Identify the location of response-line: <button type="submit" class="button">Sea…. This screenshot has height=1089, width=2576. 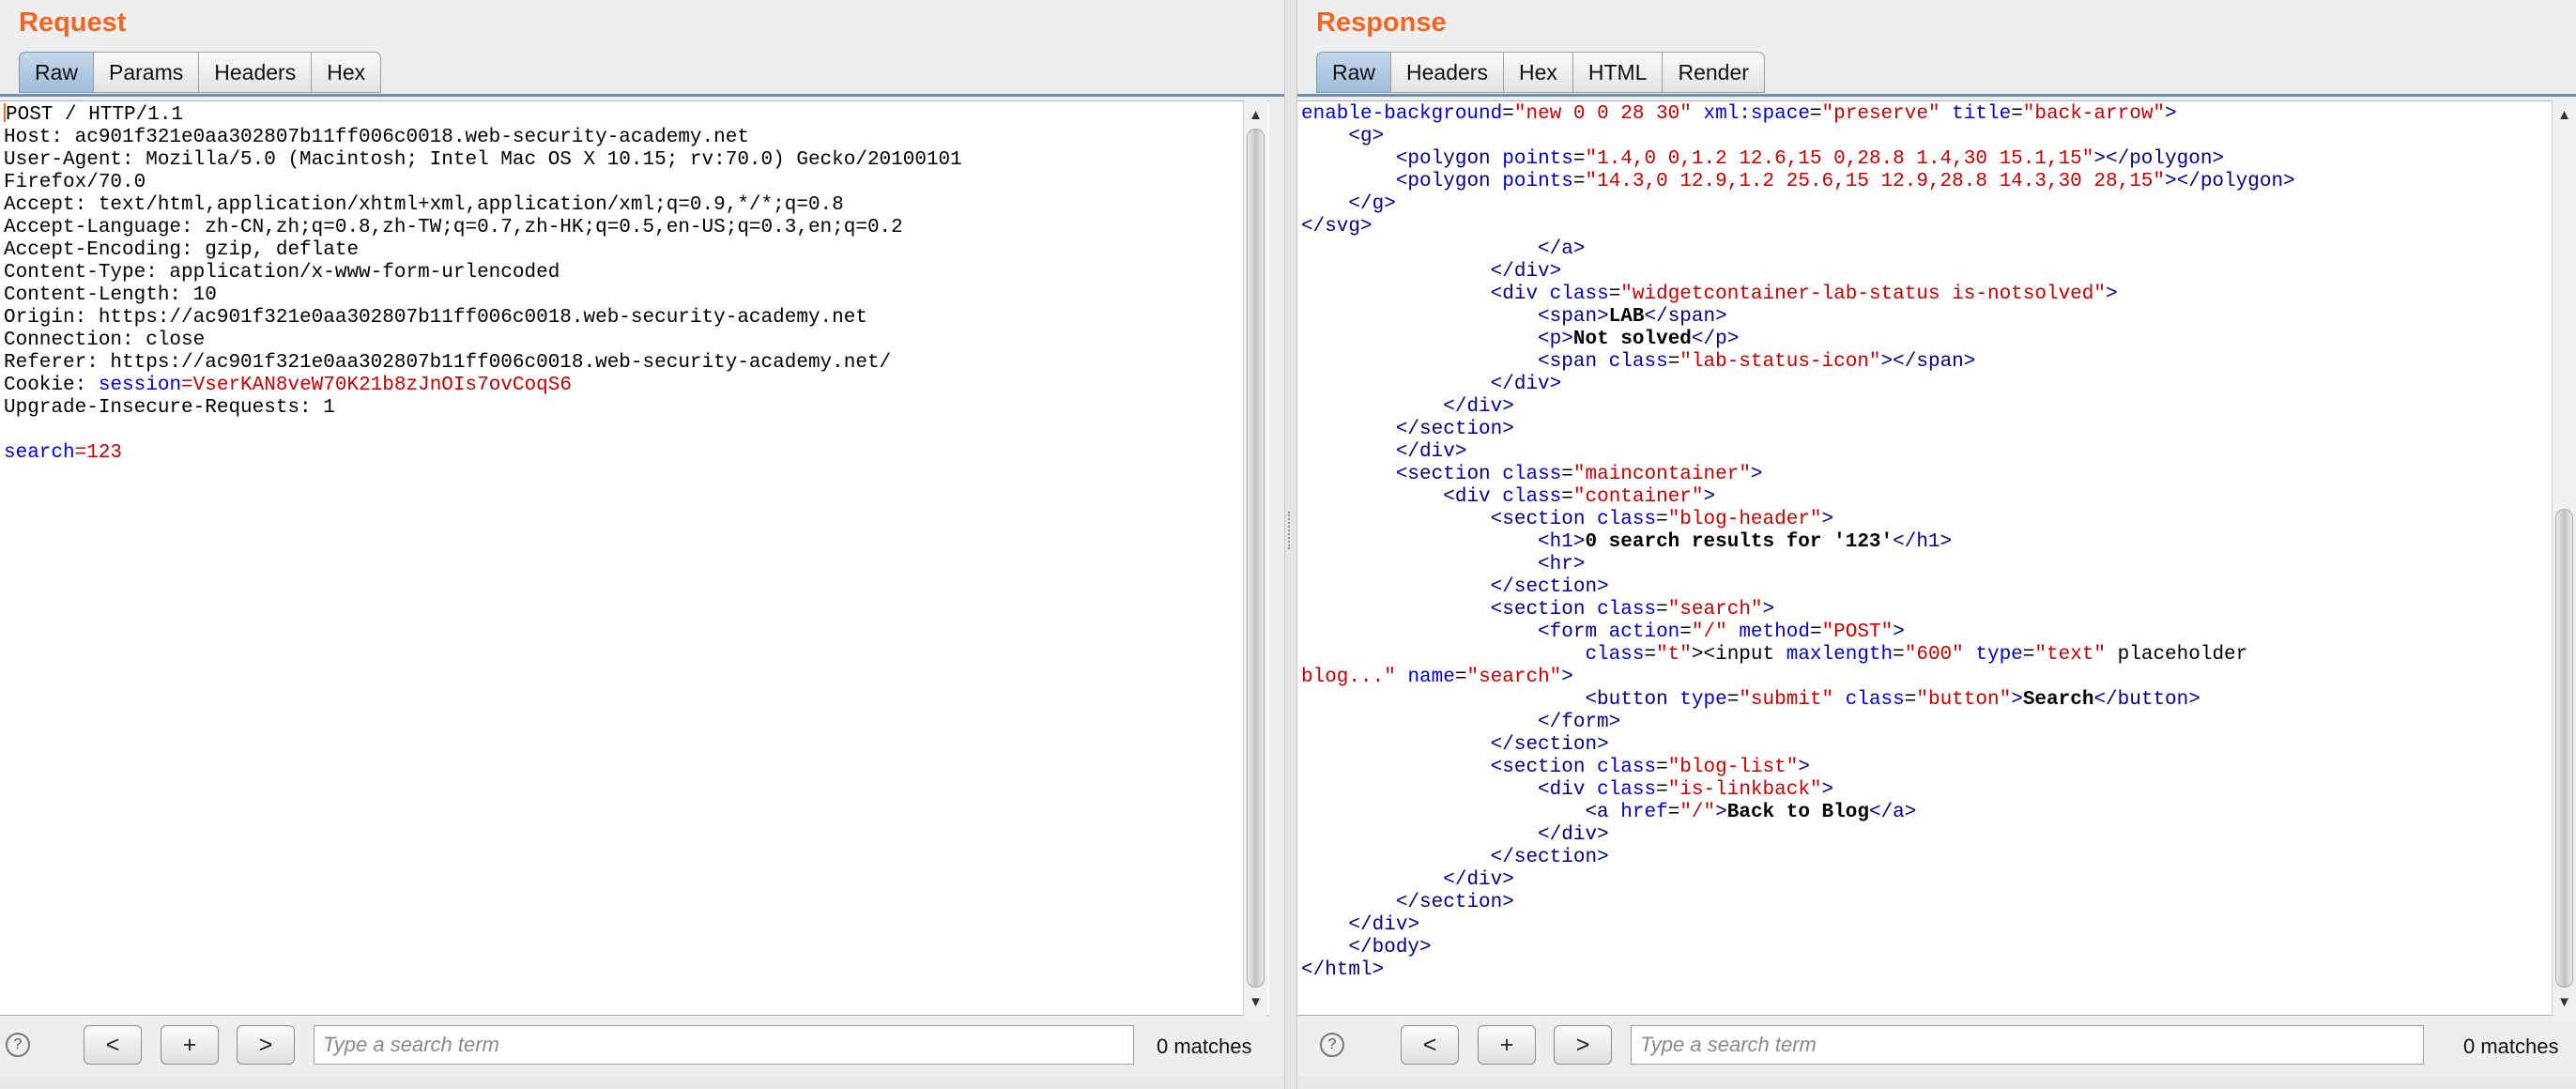
(1893, 700).